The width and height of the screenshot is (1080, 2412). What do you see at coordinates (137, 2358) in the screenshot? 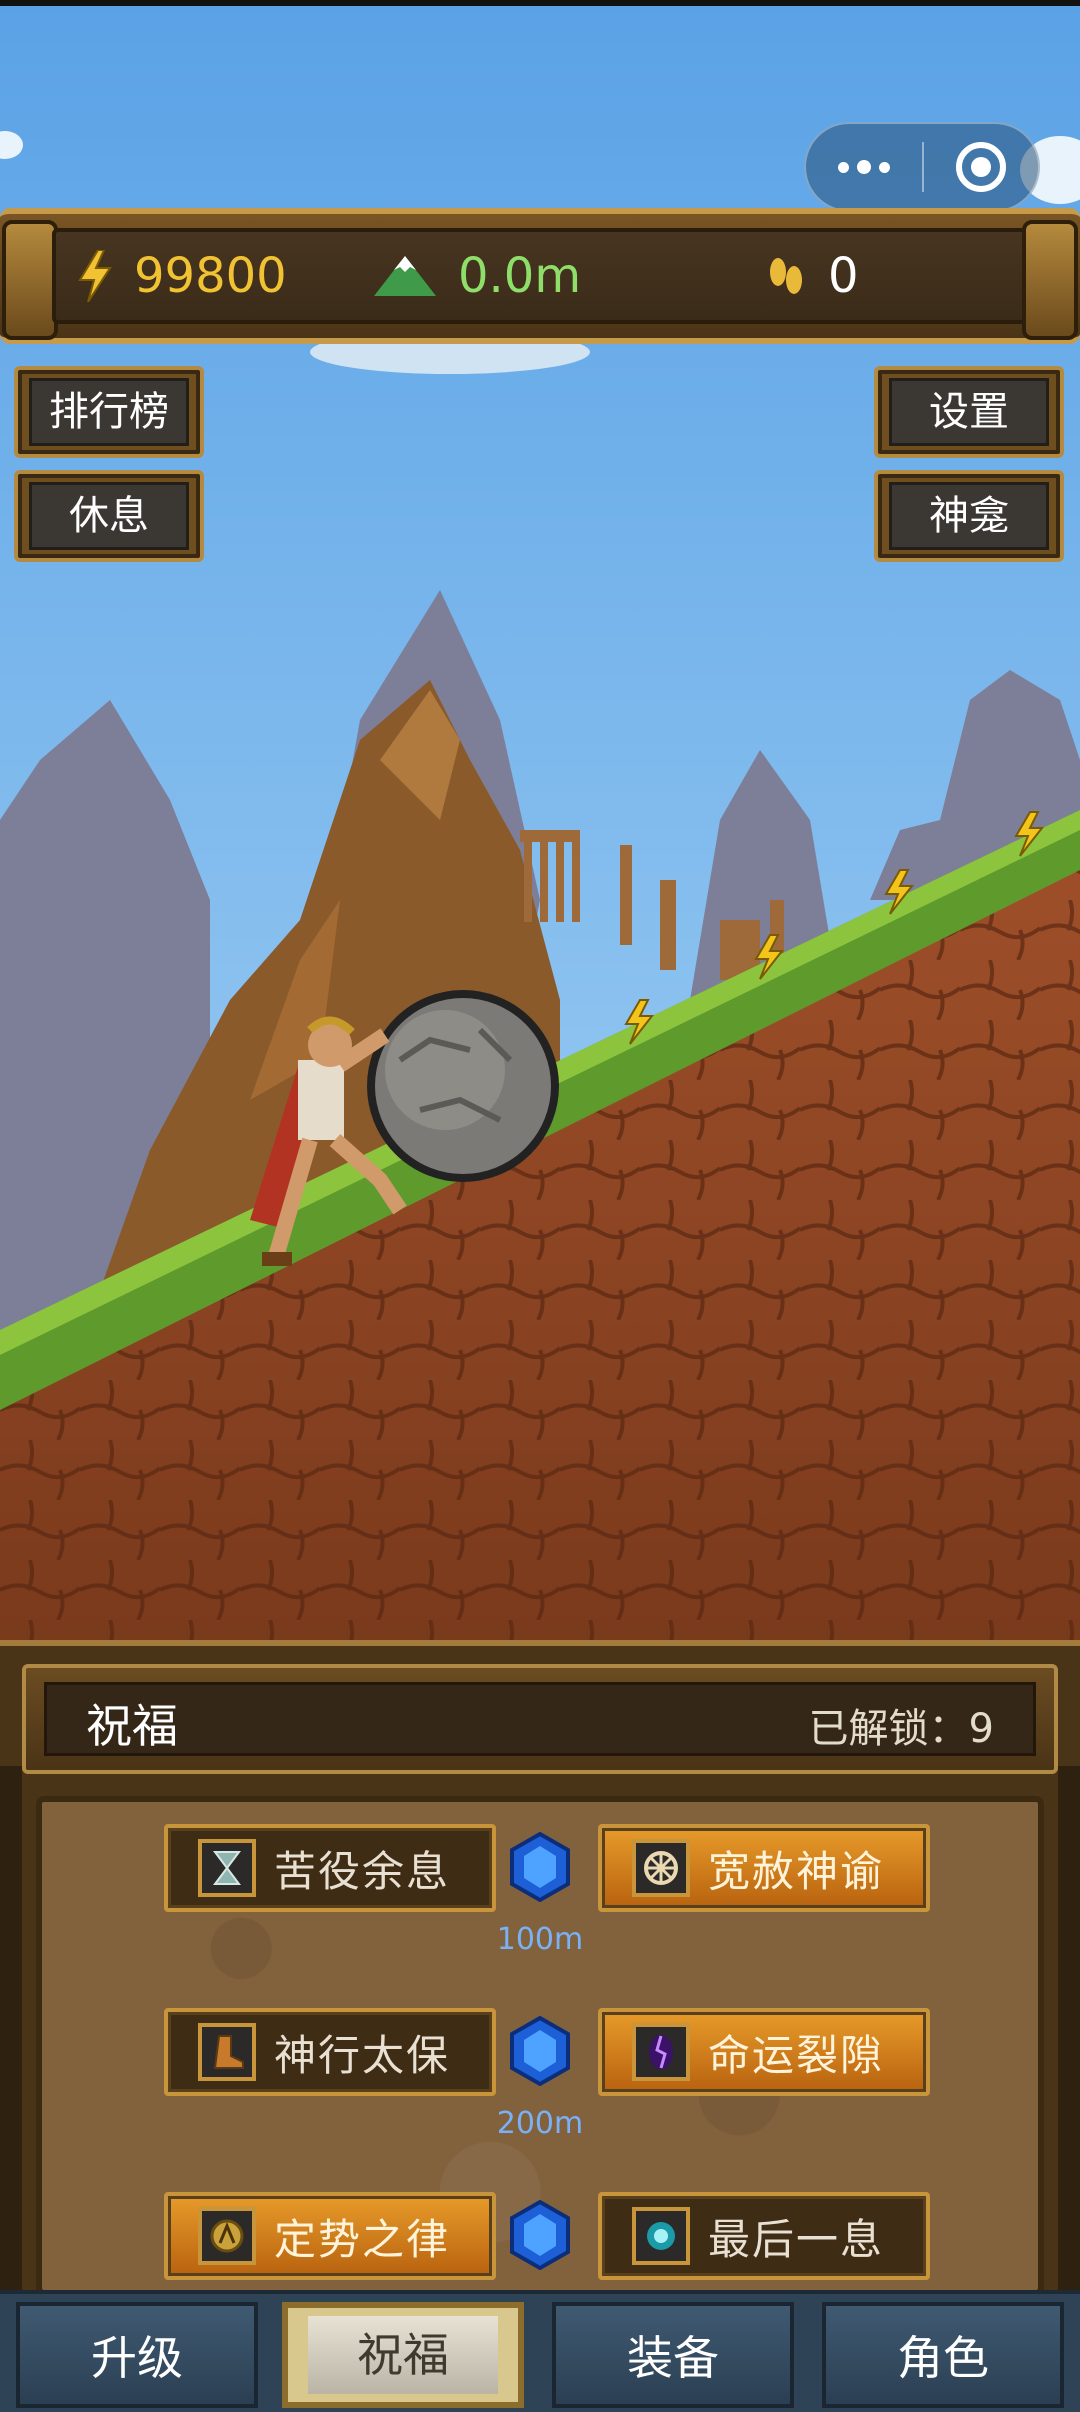
I see `tab-label: 升级` at bounding box center [137, 2358].